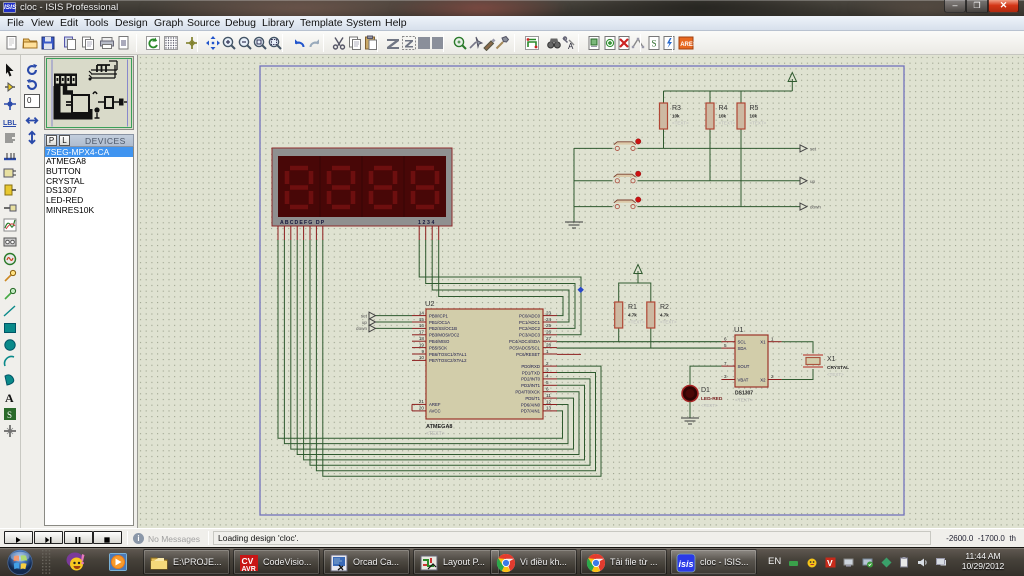  I want to click on svg-text: 10, so click(422, 357).